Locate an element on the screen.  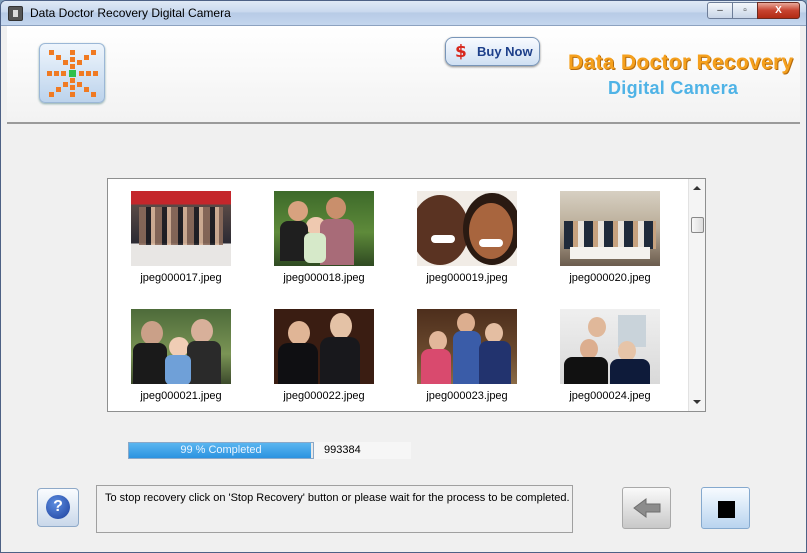
file-thumbnail: jpeg000024.jpeg is located at coordinates (610, 355).